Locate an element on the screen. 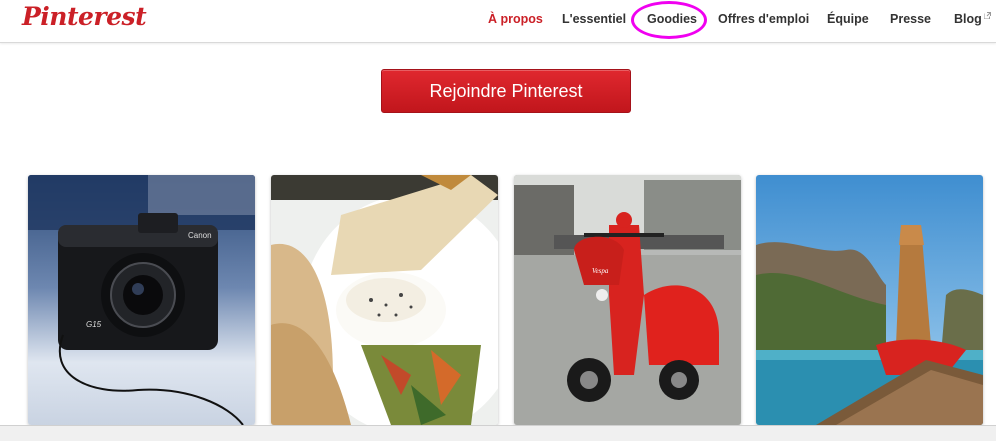 Image resolution: width=996 pixels, height=441 pixels. camera-brand-text: Canon is located at coordinates (200, 235).